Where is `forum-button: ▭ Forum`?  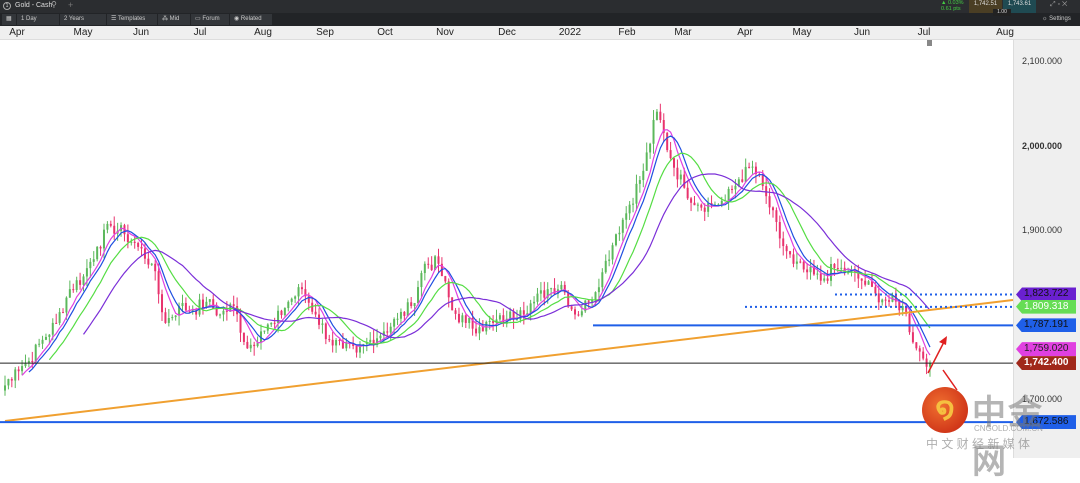 forum-button: ▭ Forum is located at coordinates (210, 19).